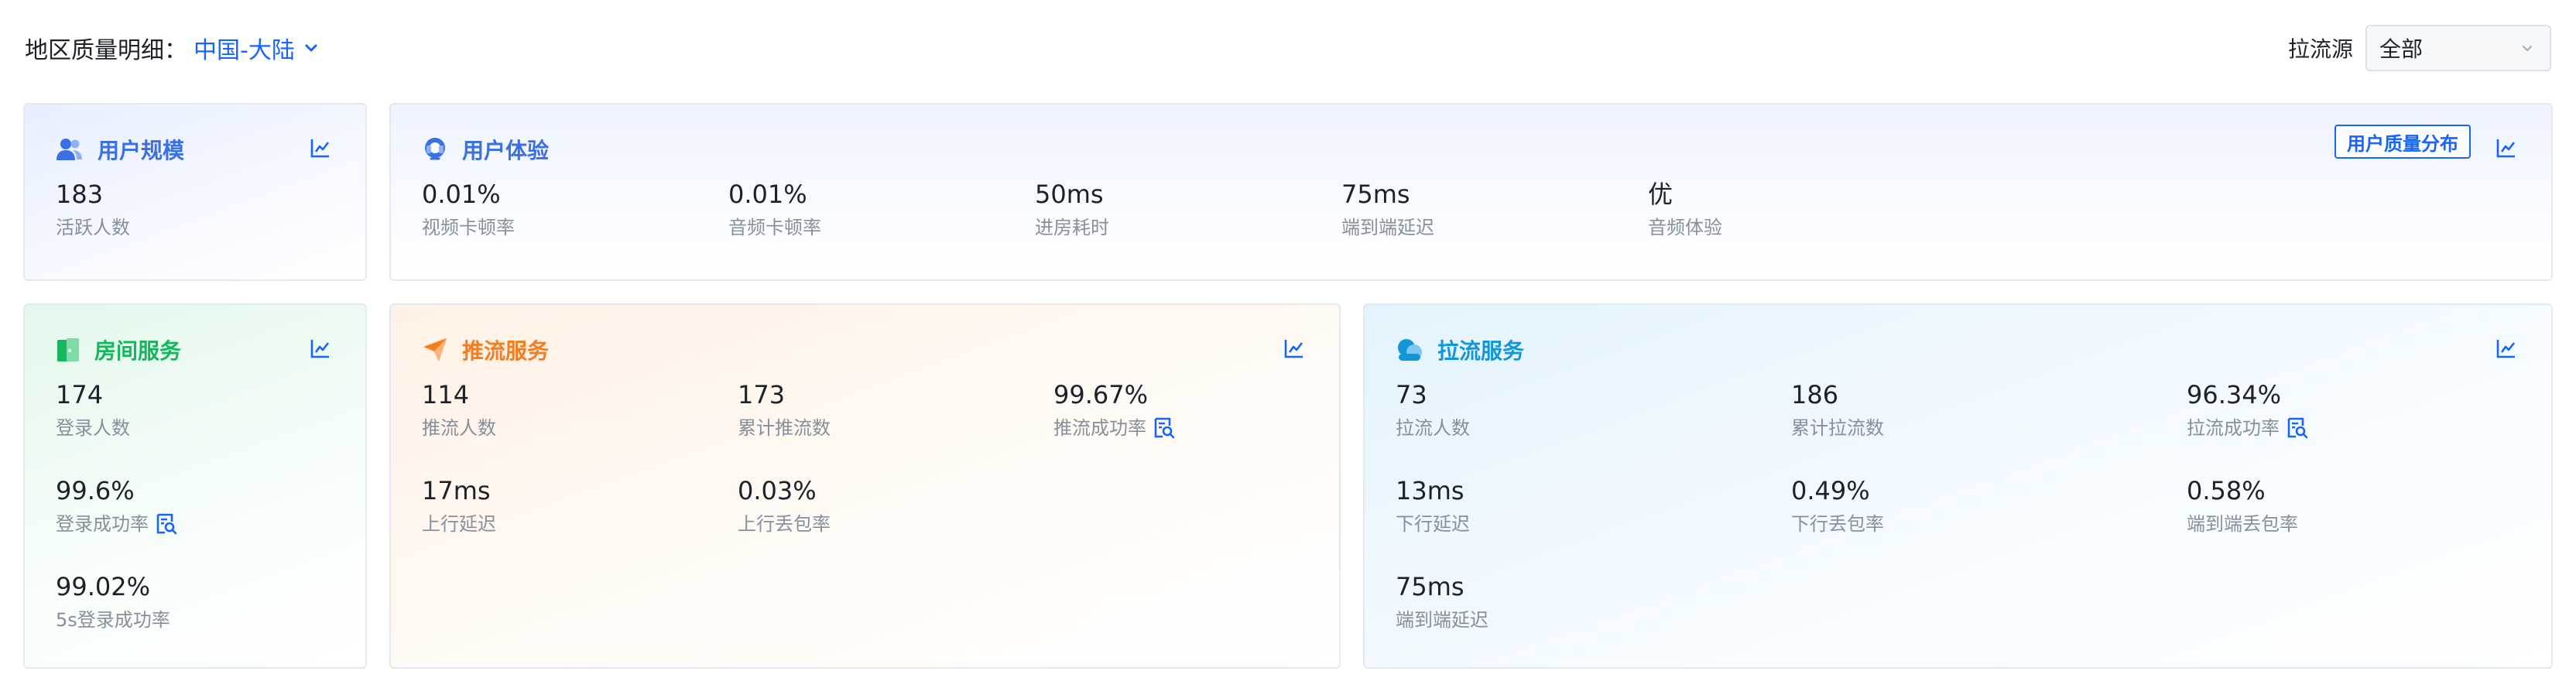  Describe the element at coordinates (245, 51) in the screenshot. I see `region-label: 中国-大陆` at that location.